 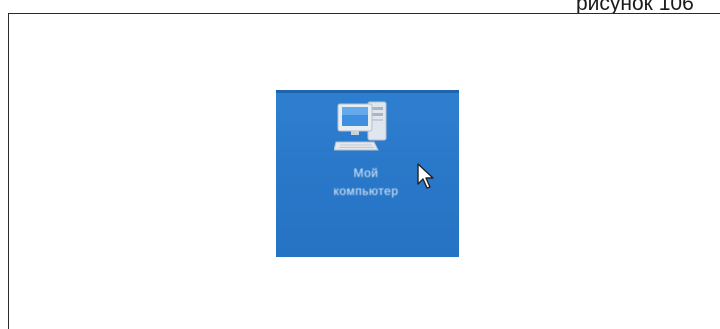 What do you see at coordinates (360, 126) in the screenshot?
I see `my-computer-icon` at bounding box center [360, 126].